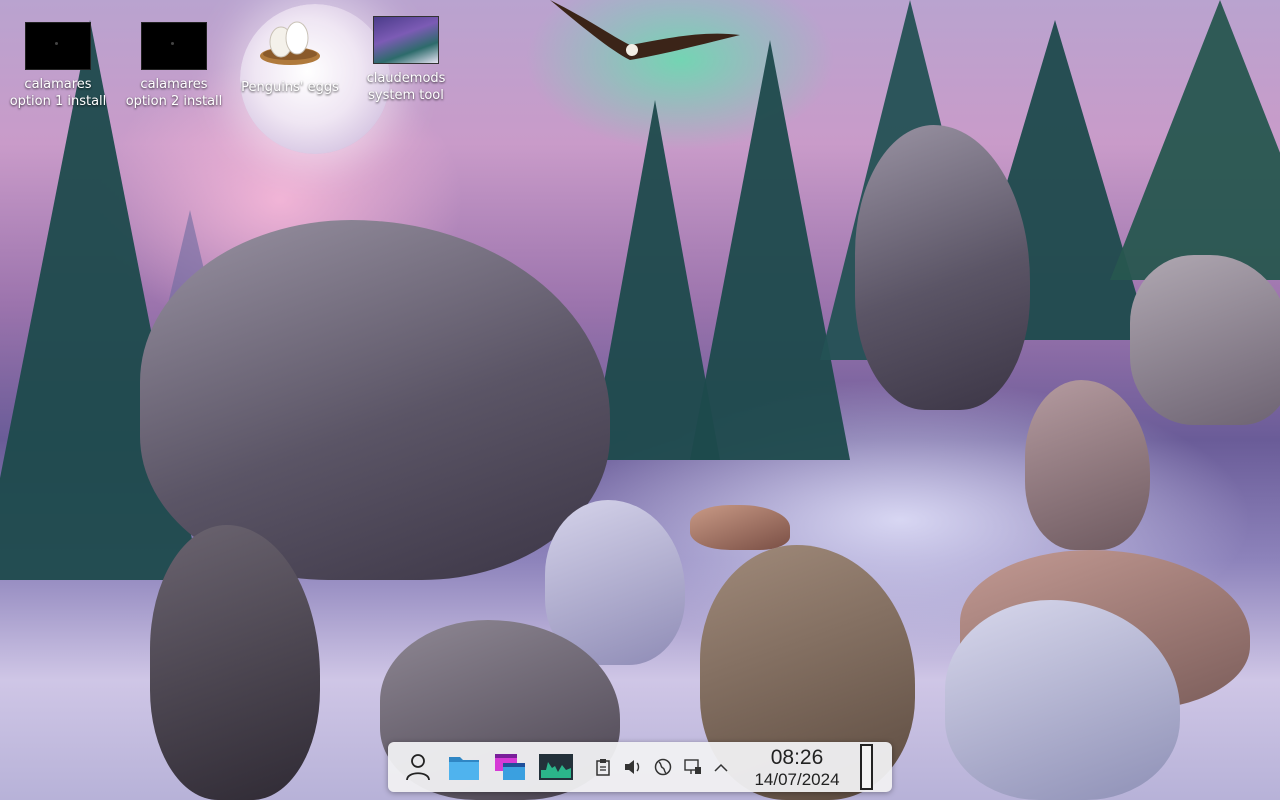 This screenshot has width=1280, height=800. Describe the element at coordinates (406, 40) in the screenshot. I see `artwork-thumbnail-icon` at that location.